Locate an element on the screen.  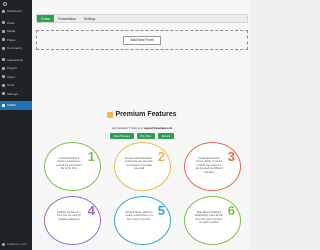
sidebar-item-dashboard: Dashboard is located at coordinates (16, 11).